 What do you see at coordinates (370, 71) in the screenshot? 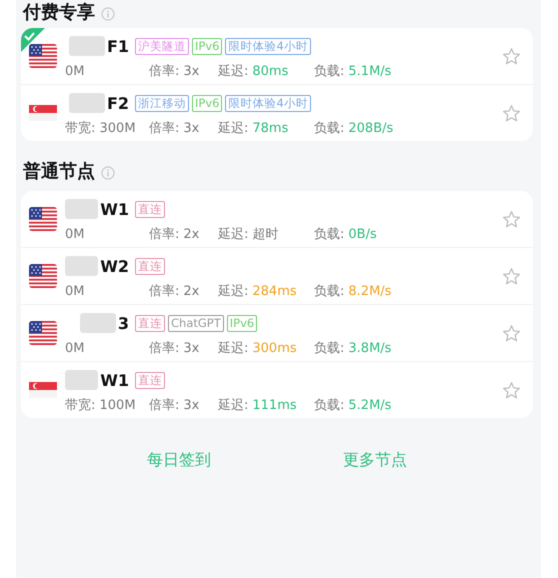
I see `load-value: 5.1M/s` at bounding box center [370, 71].